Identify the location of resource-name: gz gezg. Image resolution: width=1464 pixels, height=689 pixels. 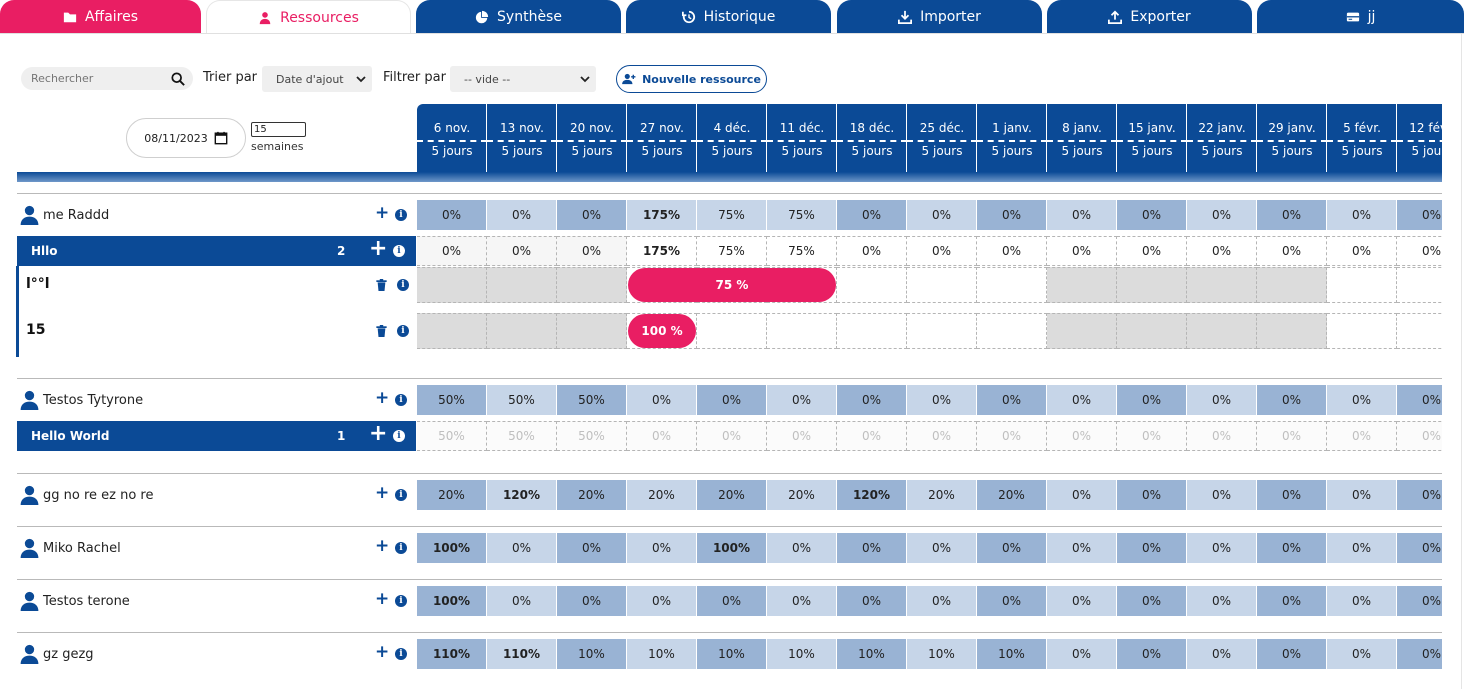
(57, 654).